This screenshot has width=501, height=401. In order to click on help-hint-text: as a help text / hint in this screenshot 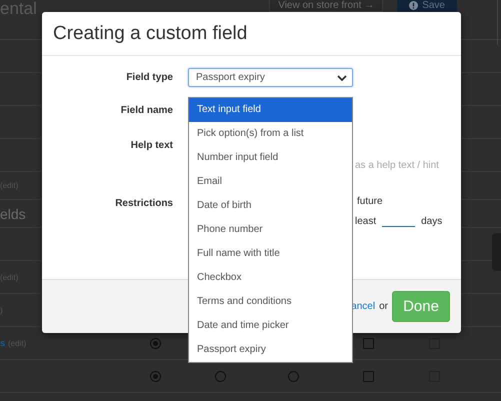, I will do `click(397, 165)`.